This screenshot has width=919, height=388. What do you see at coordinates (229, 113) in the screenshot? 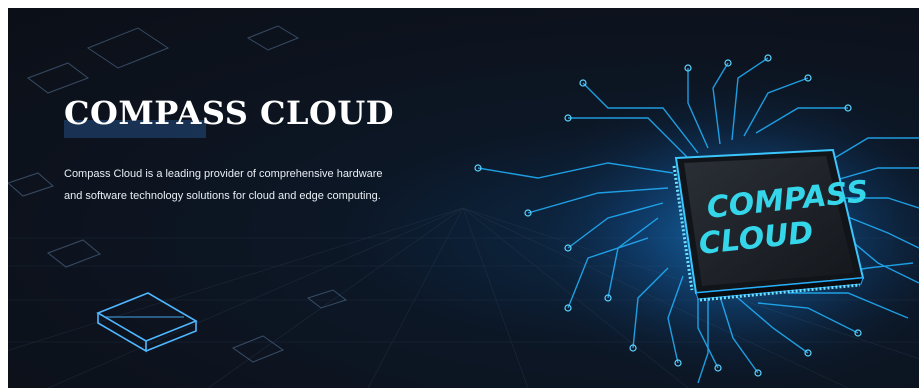
I see `hero-title: COMPASS CLOUD` at bounding box center [229, 113].